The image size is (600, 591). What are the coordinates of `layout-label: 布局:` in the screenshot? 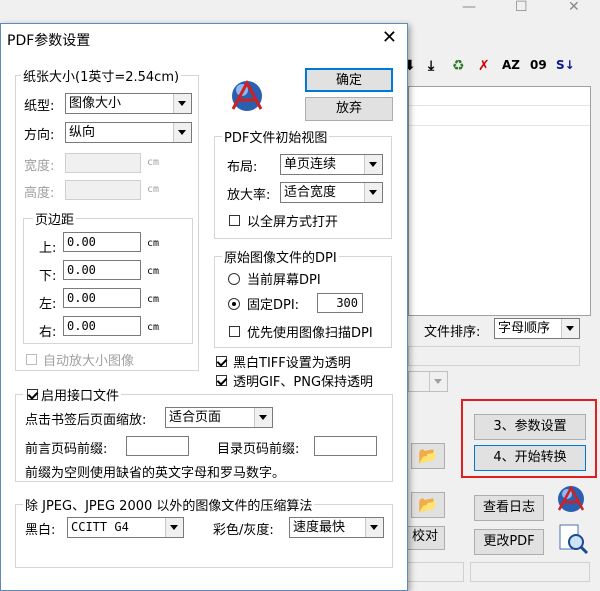 It's located at (242, 167).